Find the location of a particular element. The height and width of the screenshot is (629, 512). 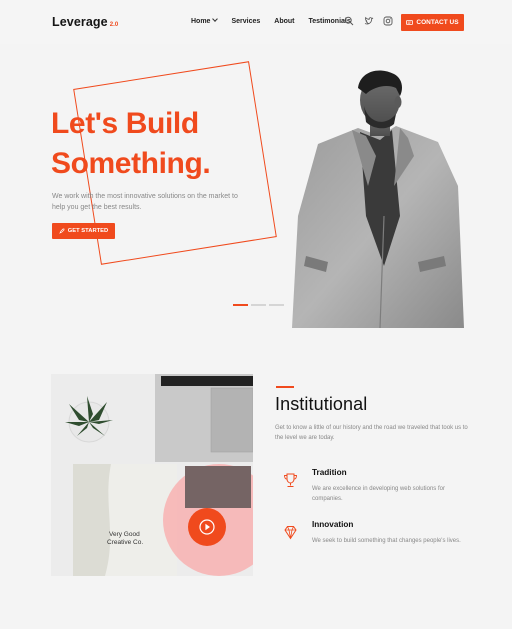

play-icon is located at coordinates (207, 527).